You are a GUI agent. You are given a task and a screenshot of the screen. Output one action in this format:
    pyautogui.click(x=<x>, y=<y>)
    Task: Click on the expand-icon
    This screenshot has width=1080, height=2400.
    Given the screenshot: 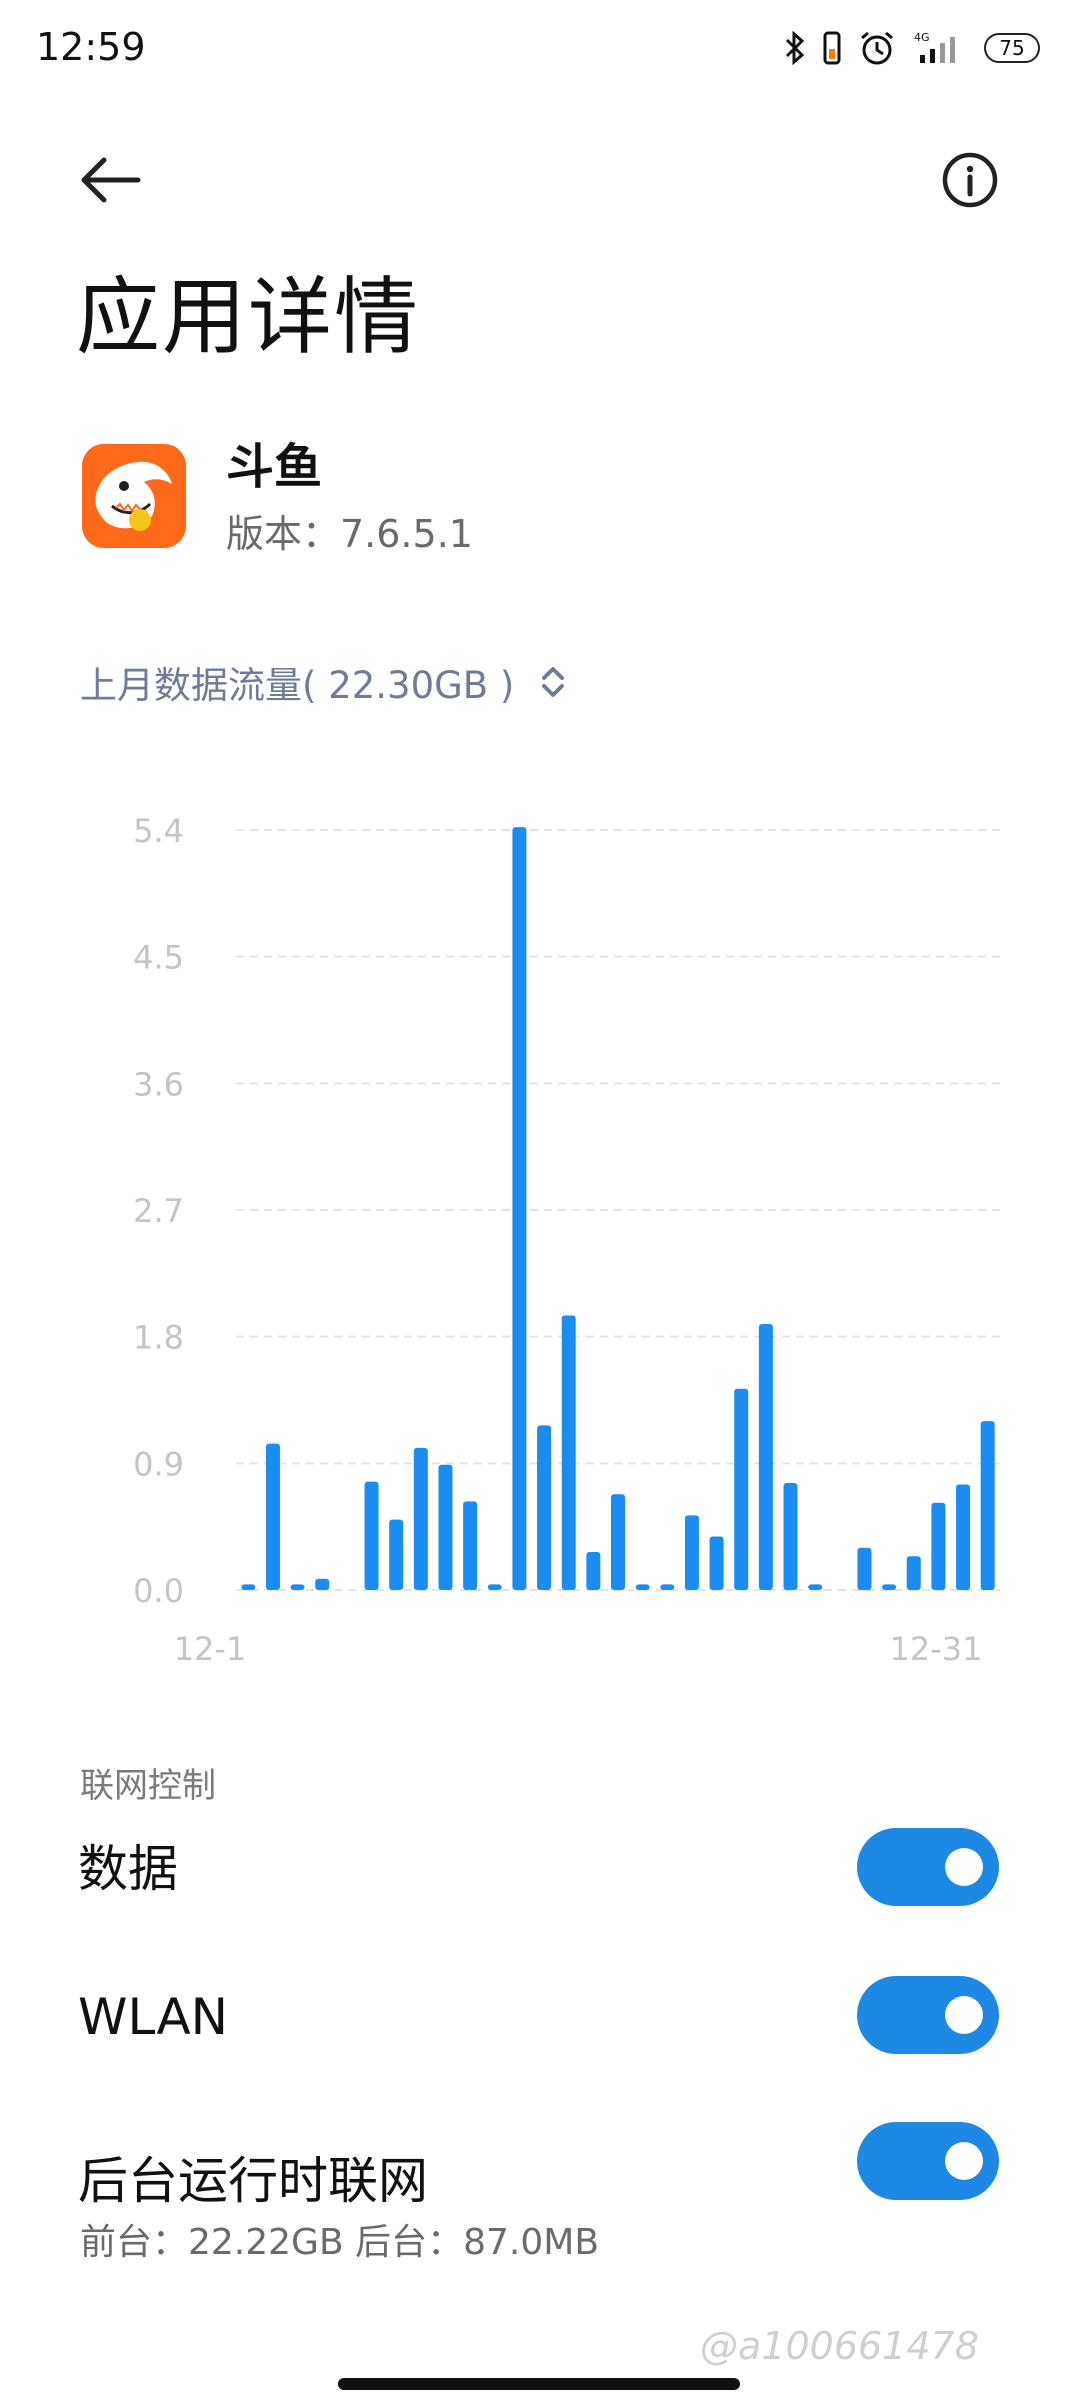 What is the action you would take?
    pyautogui.click(x=553, y=682)
    